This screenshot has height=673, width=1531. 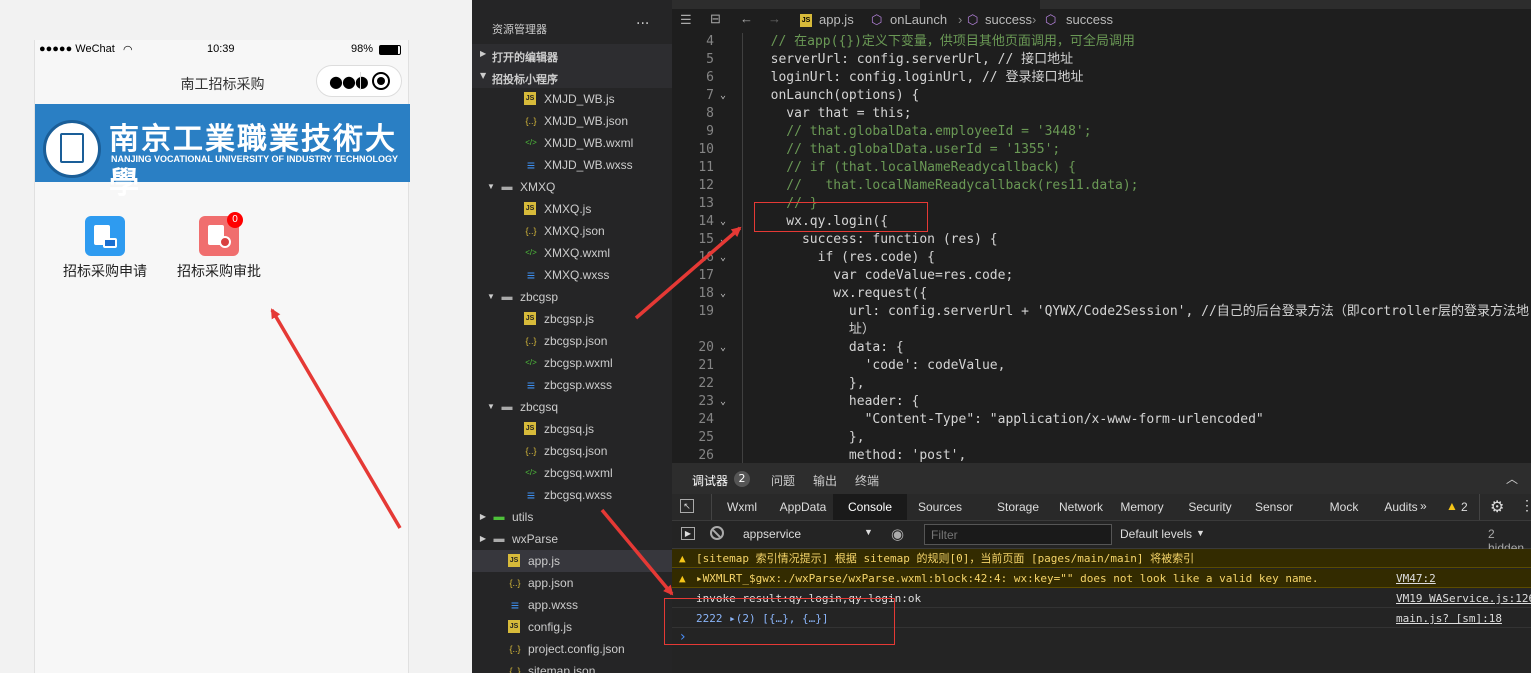 What do you see at coordinates (336, 418) in the screenshot?
I see `arrow-to-simulator` at bounding box center [336, 418].